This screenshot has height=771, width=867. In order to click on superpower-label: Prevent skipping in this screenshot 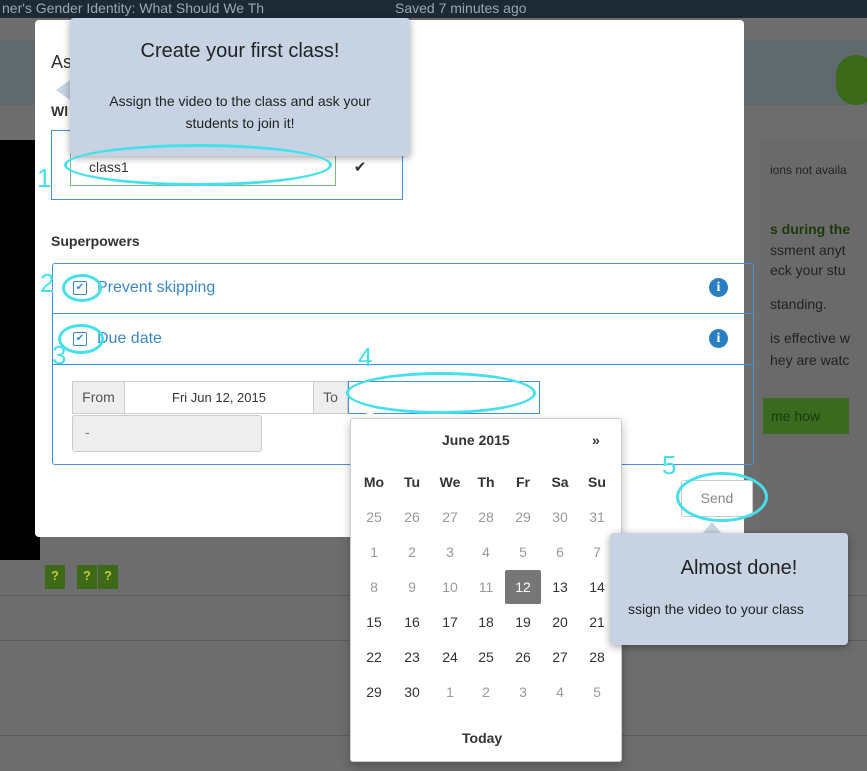, I will do `click(156, 288)`.